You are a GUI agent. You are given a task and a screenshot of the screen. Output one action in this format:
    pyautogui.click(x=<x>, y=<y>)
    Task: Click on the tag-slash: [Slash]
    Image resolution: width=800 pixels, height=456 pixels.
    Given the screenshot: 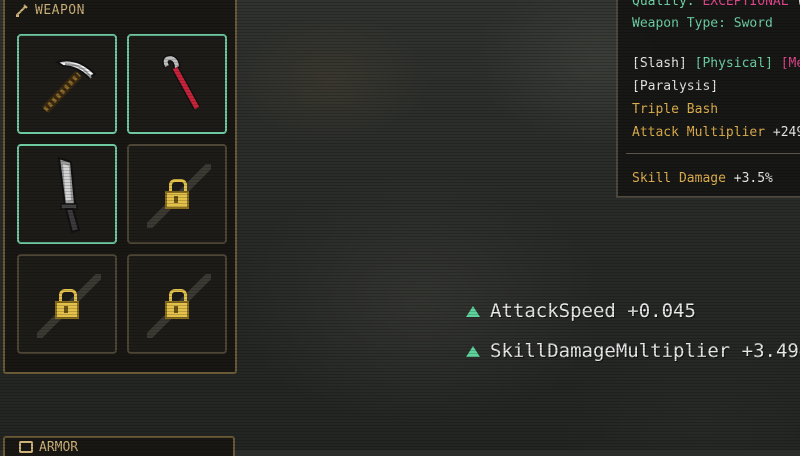 What is the action you would take?
    pyautogui.click(x=659, y=63)
    